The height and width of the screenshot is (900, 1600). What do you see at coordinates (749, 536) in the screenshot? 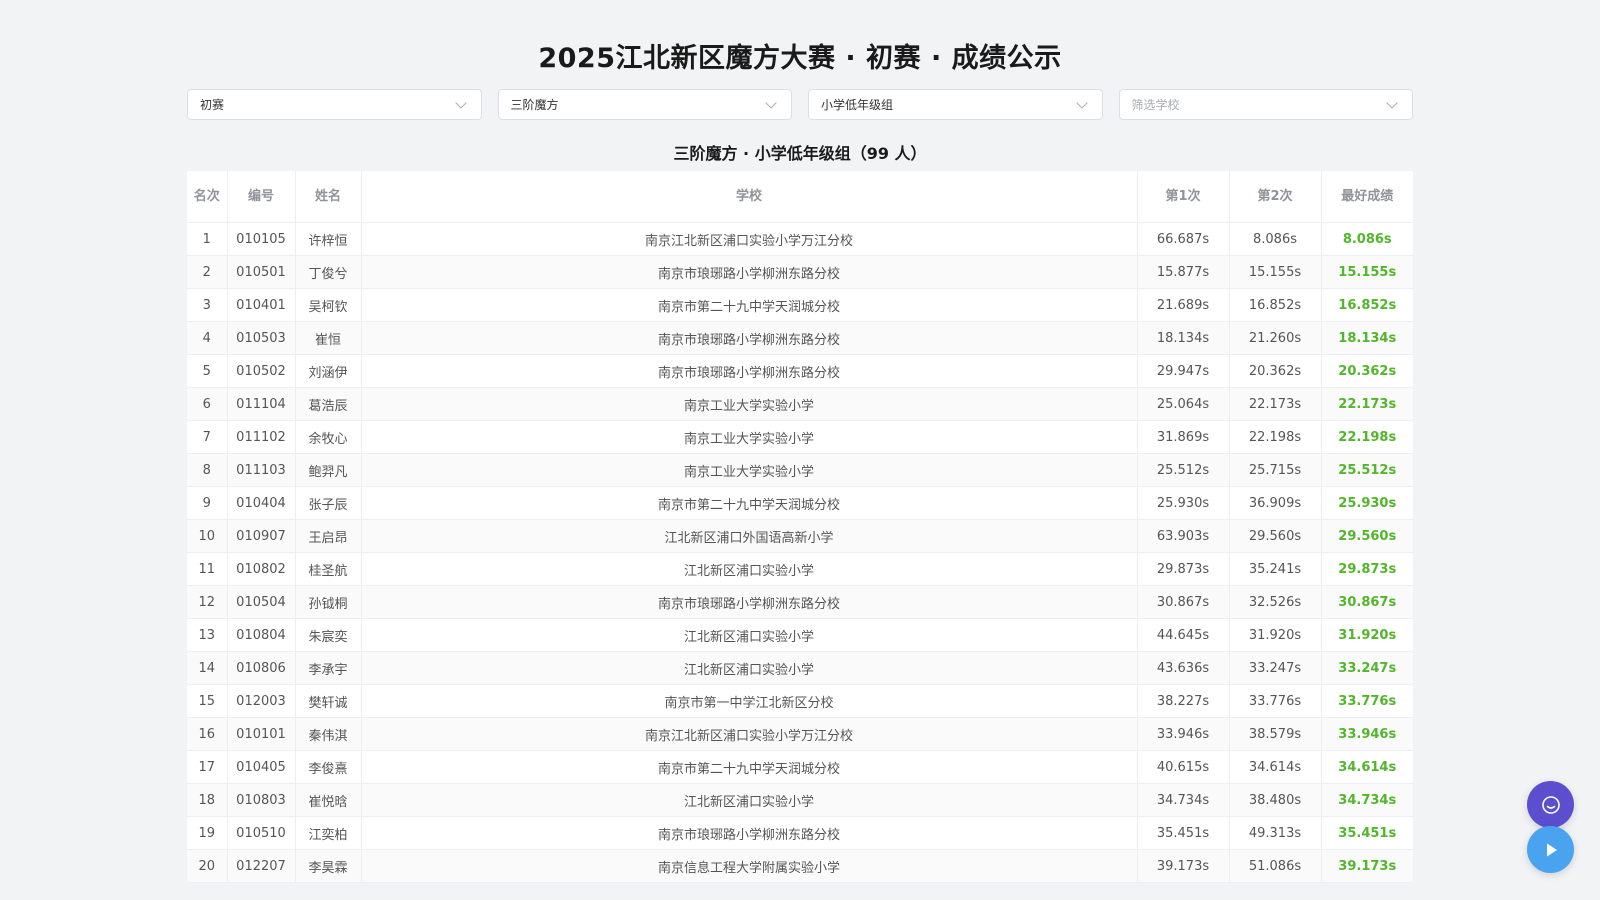
I see `cell-school: 江北新区浦口外国语高新小学` at bounding box center [749, 536].